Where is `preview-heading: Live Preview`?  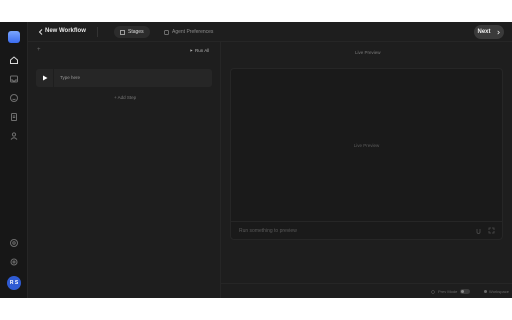
preview-heading: Live Preview is located at coordinates (368, 52).